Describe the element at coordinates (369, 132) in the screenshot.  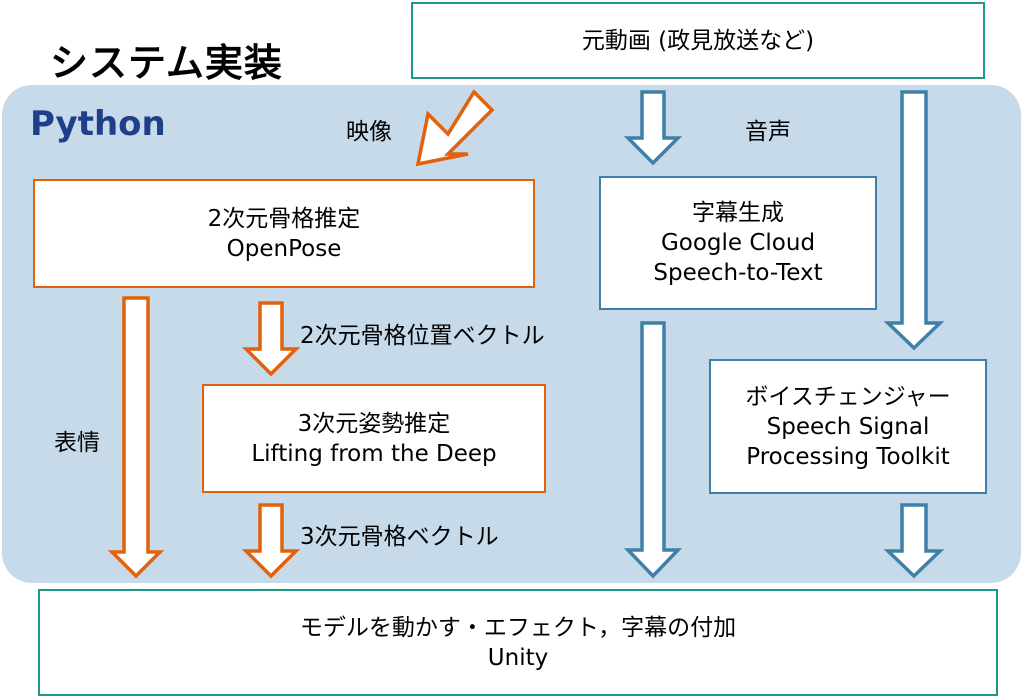
I see `video-label: 映像` at that location.